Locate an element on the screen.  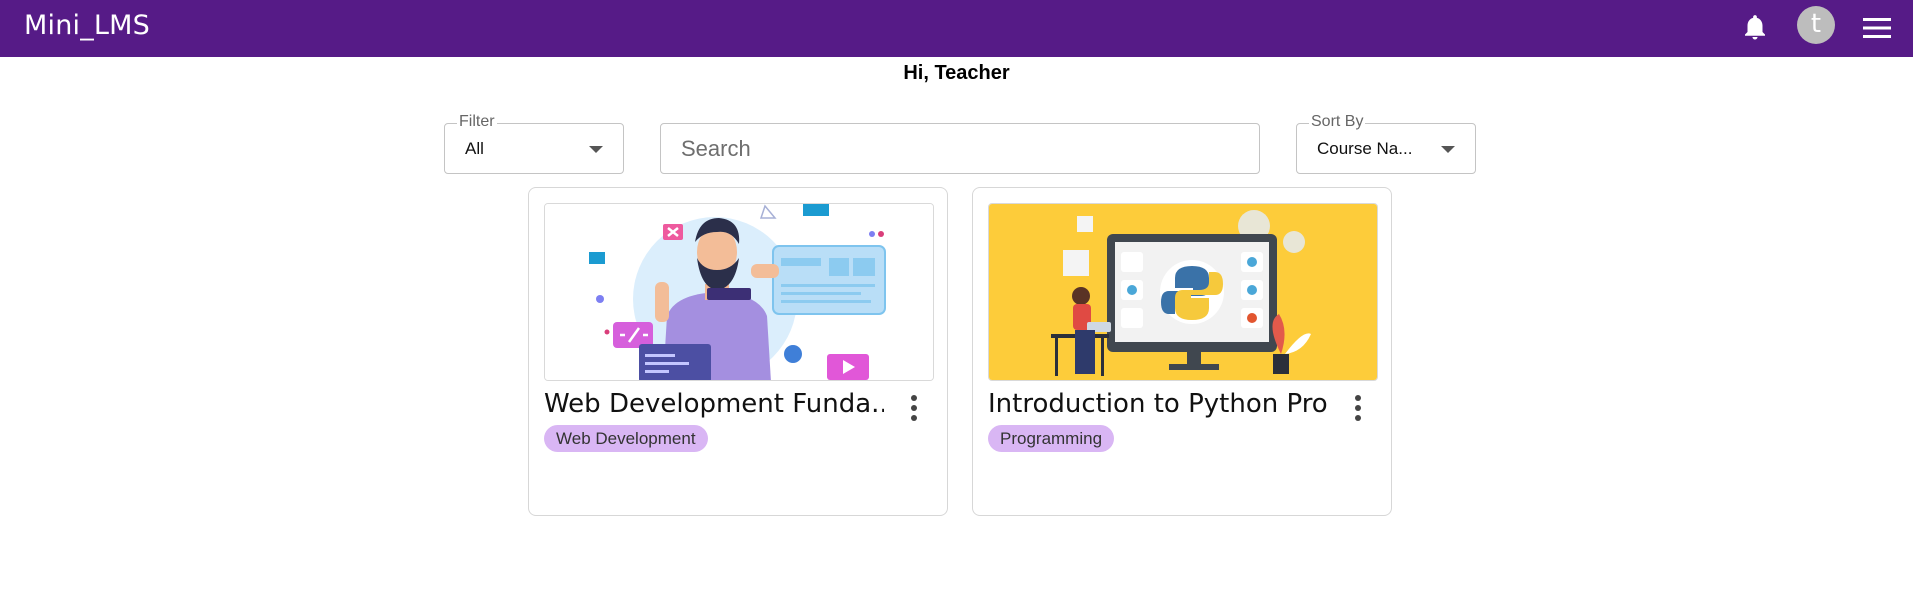
avatar: t is located at coordinates (1816, 25).